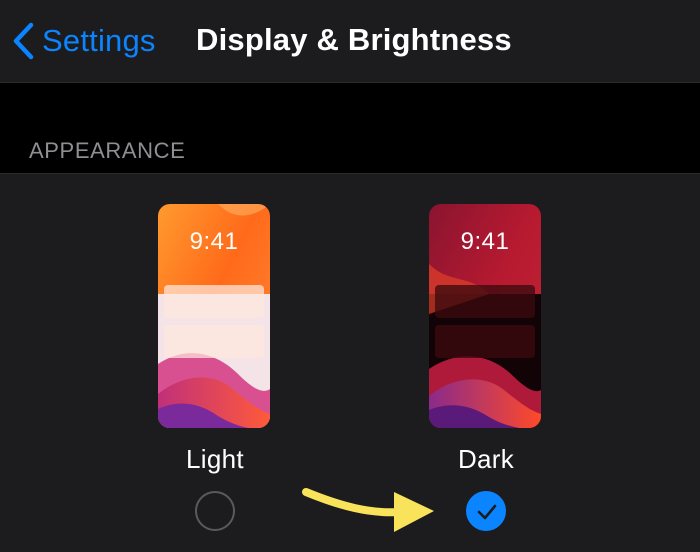  I want to click on back-button: Settings, so click(84, 41).